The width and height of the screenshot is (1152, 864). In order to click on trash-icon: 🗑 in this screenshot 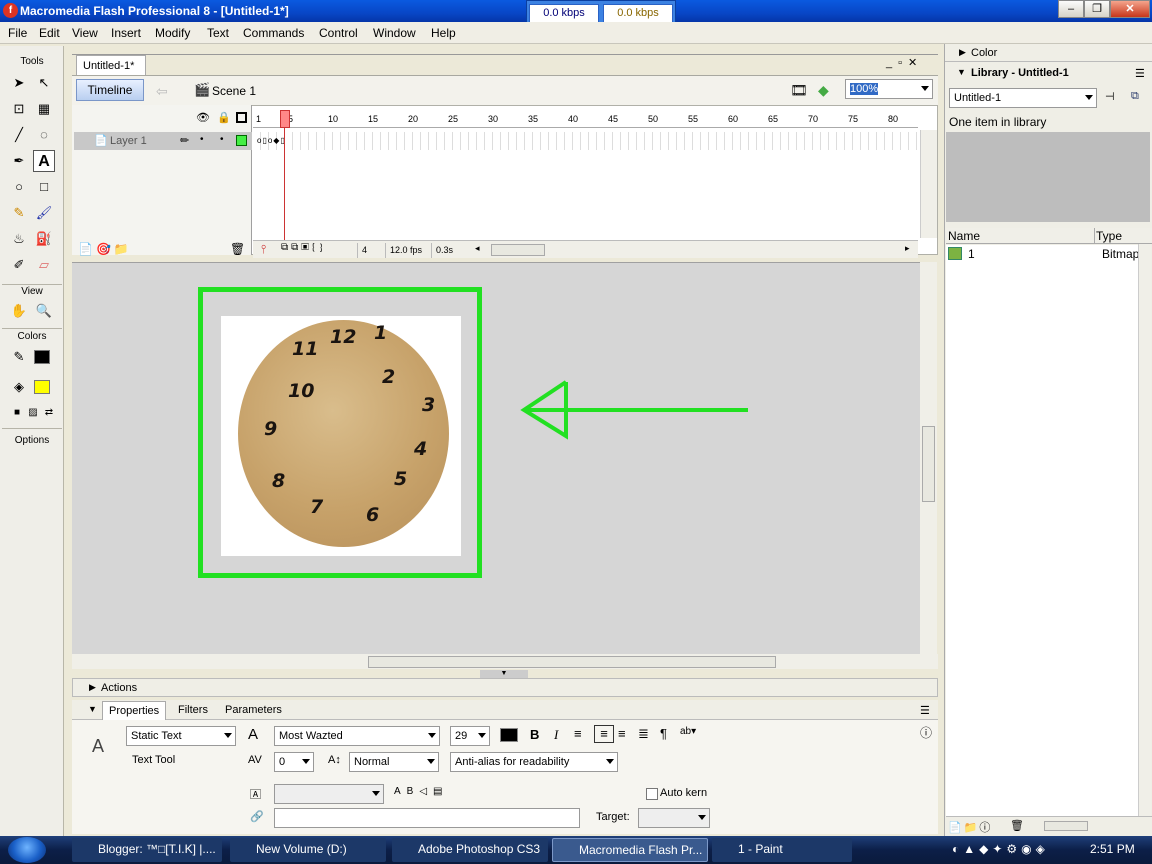, I will do `click(237, 249)`.